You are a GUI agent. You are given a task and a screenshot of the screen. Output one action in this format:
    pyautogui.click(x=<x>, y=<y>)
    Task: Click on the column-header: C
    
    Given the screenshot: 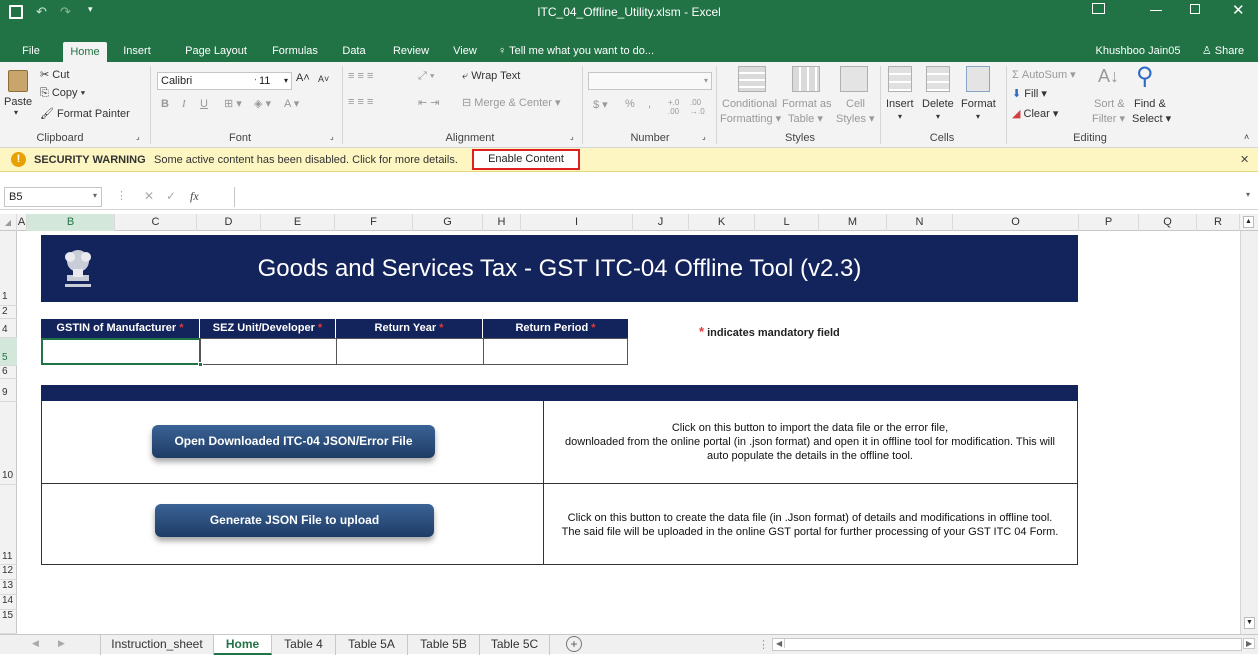 What is the action you would take?
    pyautogui.click(x=156, y=222)
    